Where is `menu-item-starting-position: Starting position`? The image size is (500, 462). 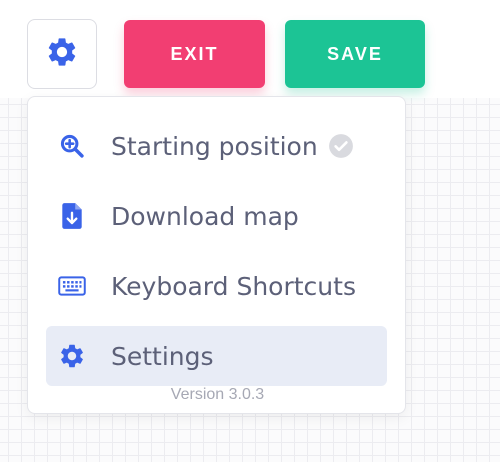 menu-item-starting-position: Starting position is located at coordinates (216, 146).